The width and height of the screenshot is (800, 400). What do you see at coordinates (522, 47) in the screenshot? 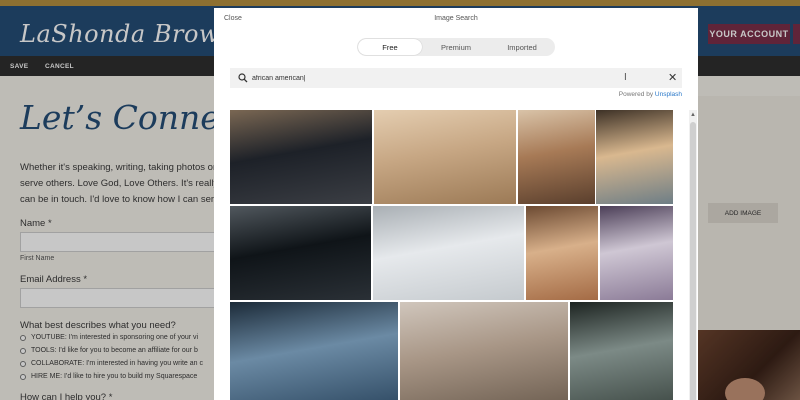
I see `tab-imported: Imported` at bounding box center [522, 47].